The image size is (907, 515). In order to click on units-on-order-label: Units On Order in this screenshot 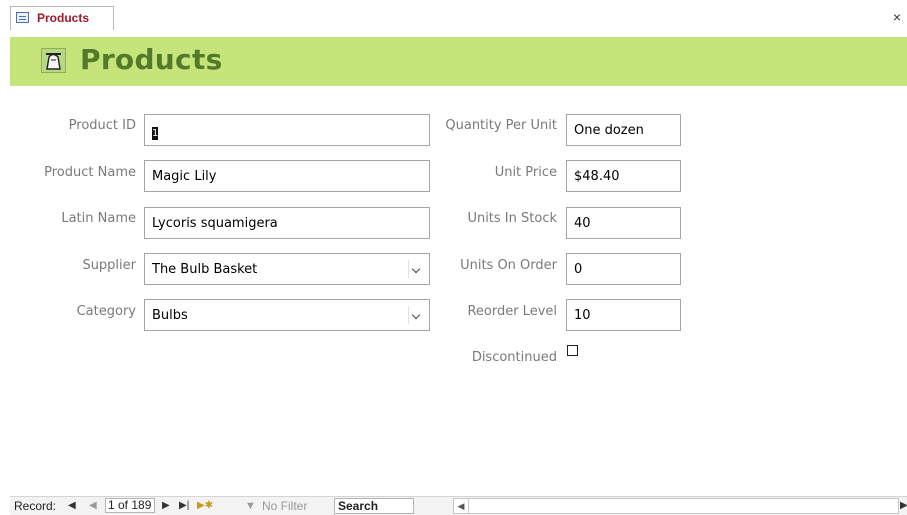, I will do `click(508, 265)`.